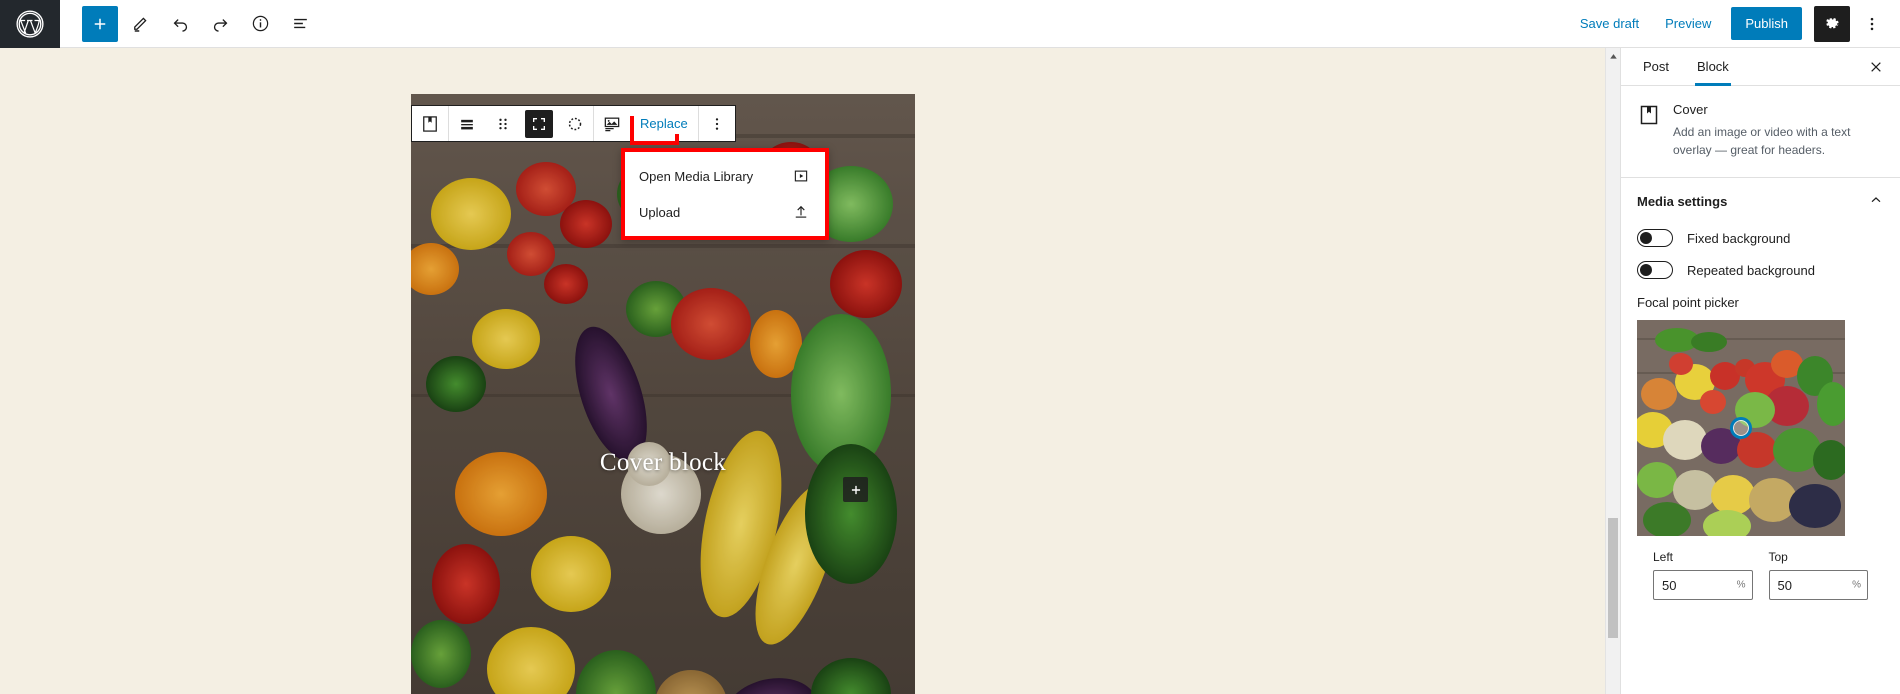  I want to click on scrollbar-up-arrow-icon, so click(1613, 56).